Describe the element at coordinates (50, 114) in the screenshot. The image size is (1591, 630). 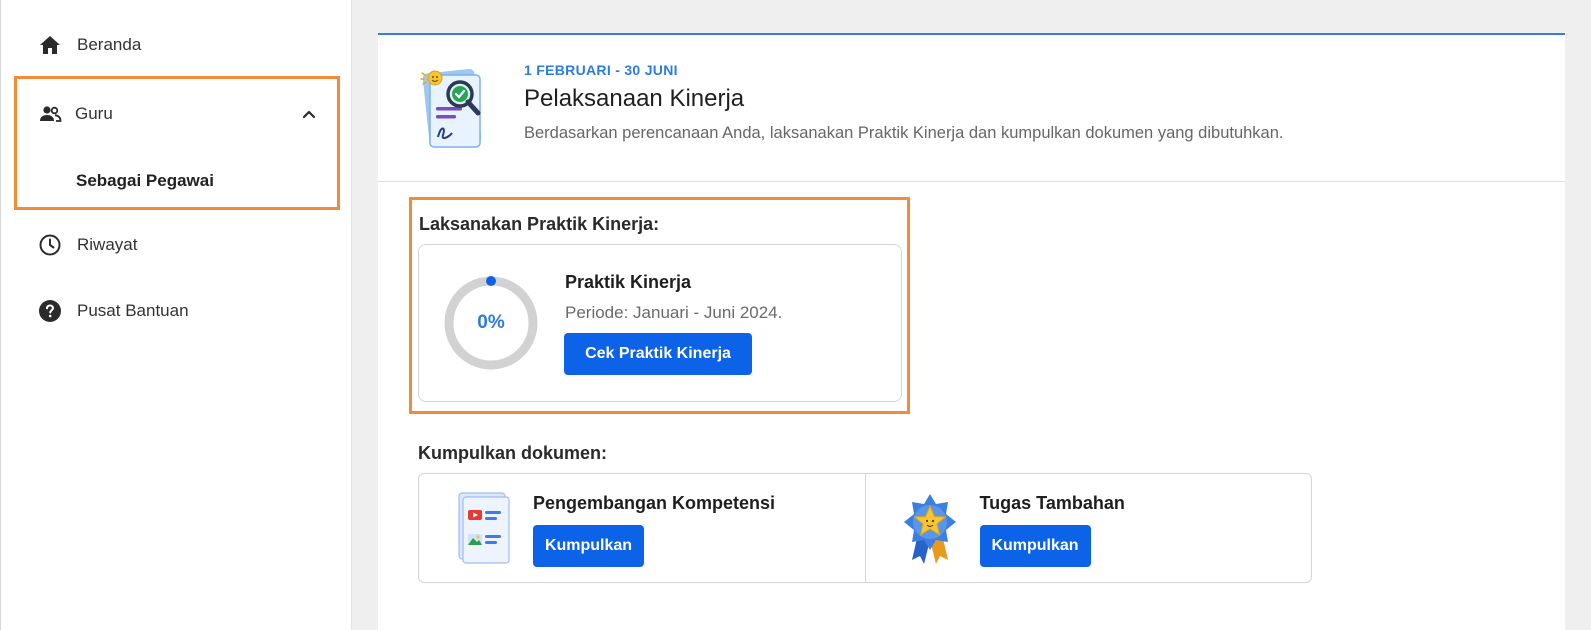
I see `people-icon` at that location.